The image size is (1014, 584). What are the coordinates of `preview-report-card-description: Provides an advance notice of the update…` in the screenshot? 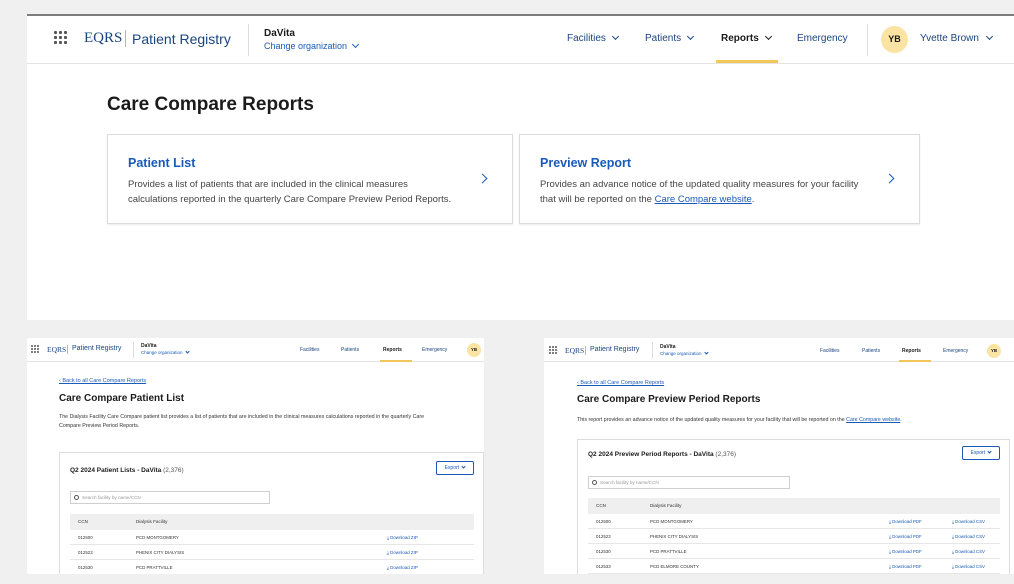 It's located at (699, 192).